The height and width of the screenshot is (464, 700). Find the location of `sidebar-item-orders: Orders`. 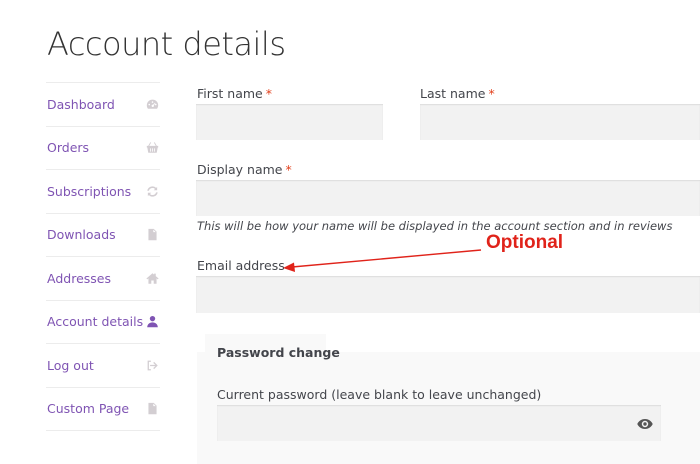

sidebar-item-orders: Orders is located at coordinates (103, 148).